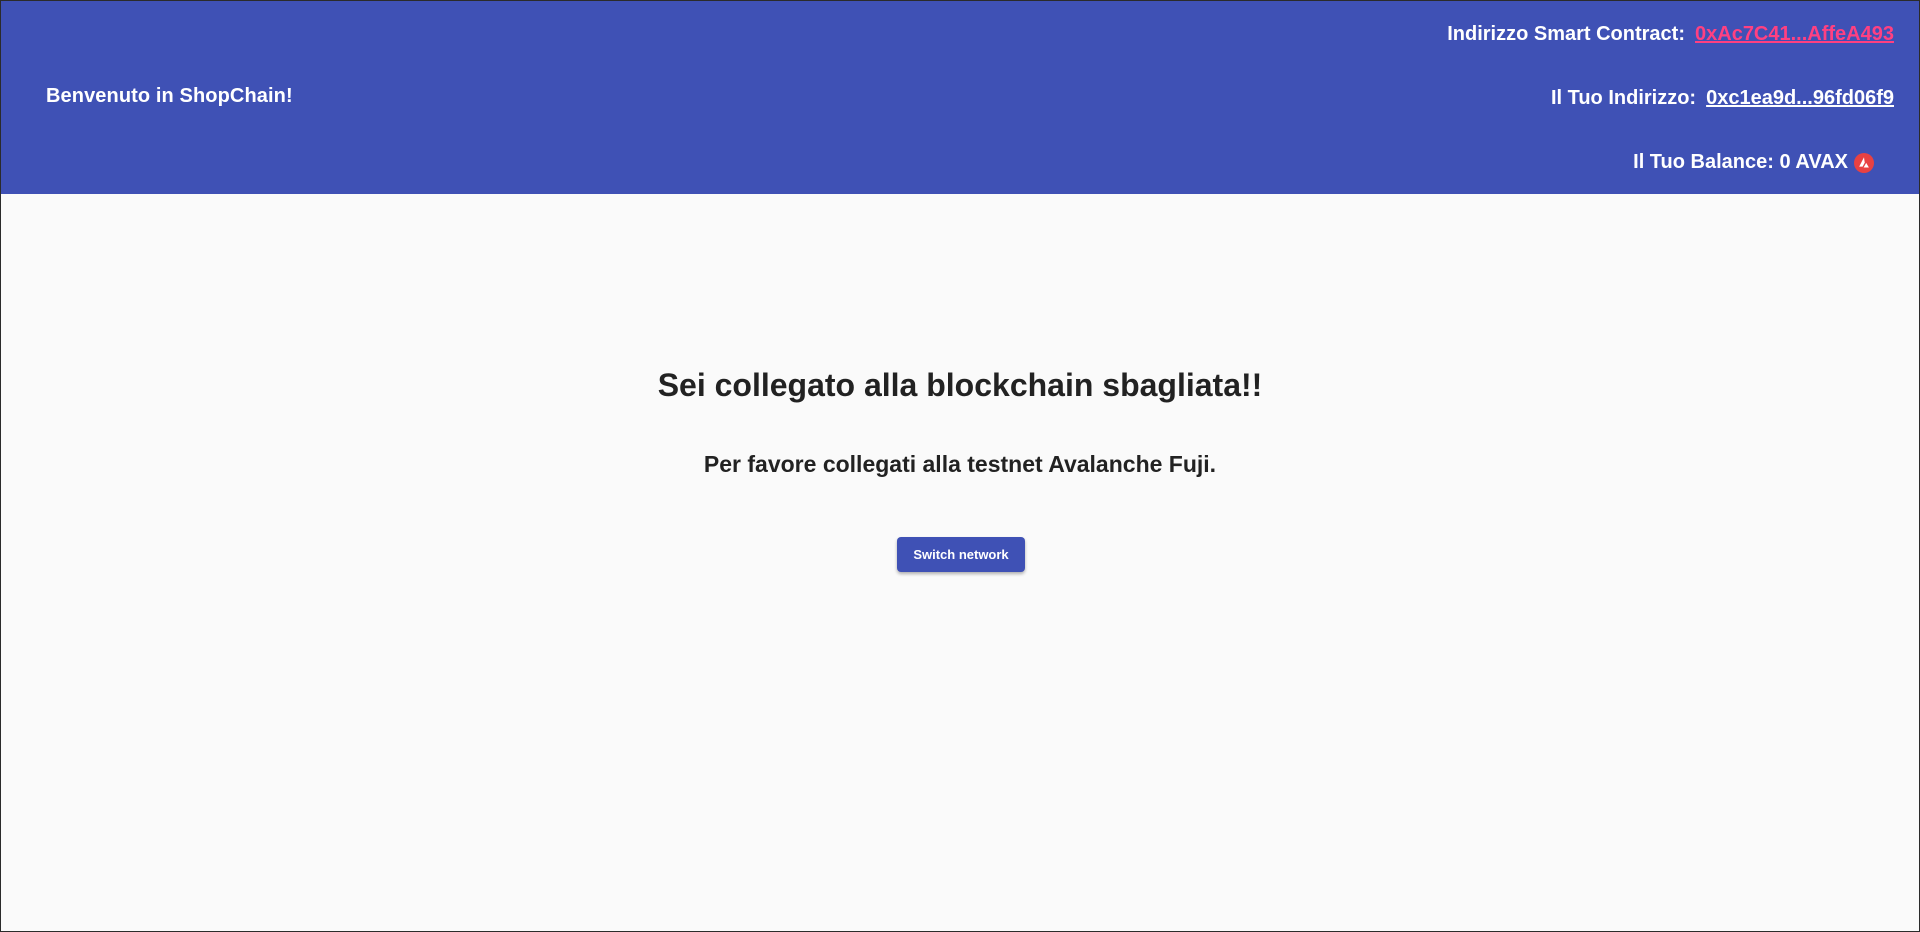 Image resolution: width=1920 pixels, height=932 pixels. What do you see at coordinates (1740, 162) in the screenshot?
I see `balance-text: Il Tuo Balance: 0 AVAX` at bounding box center [1740, 162].